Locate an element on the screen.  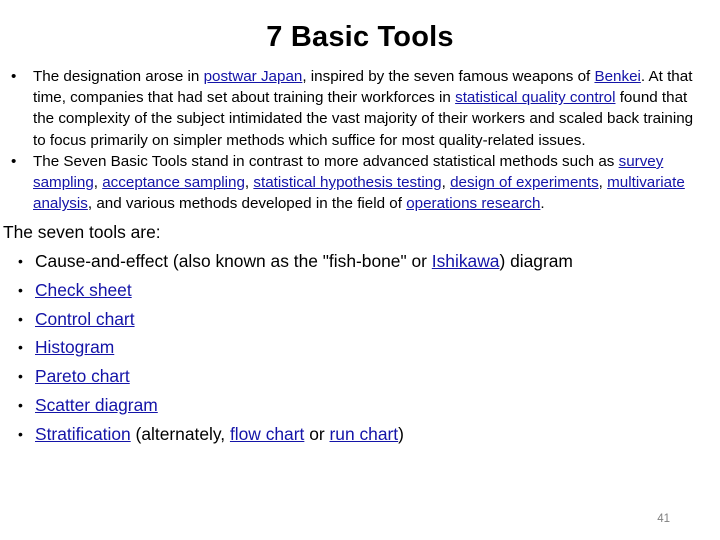
hyperlink: Ishikawa is located at coordinates (466, 261).